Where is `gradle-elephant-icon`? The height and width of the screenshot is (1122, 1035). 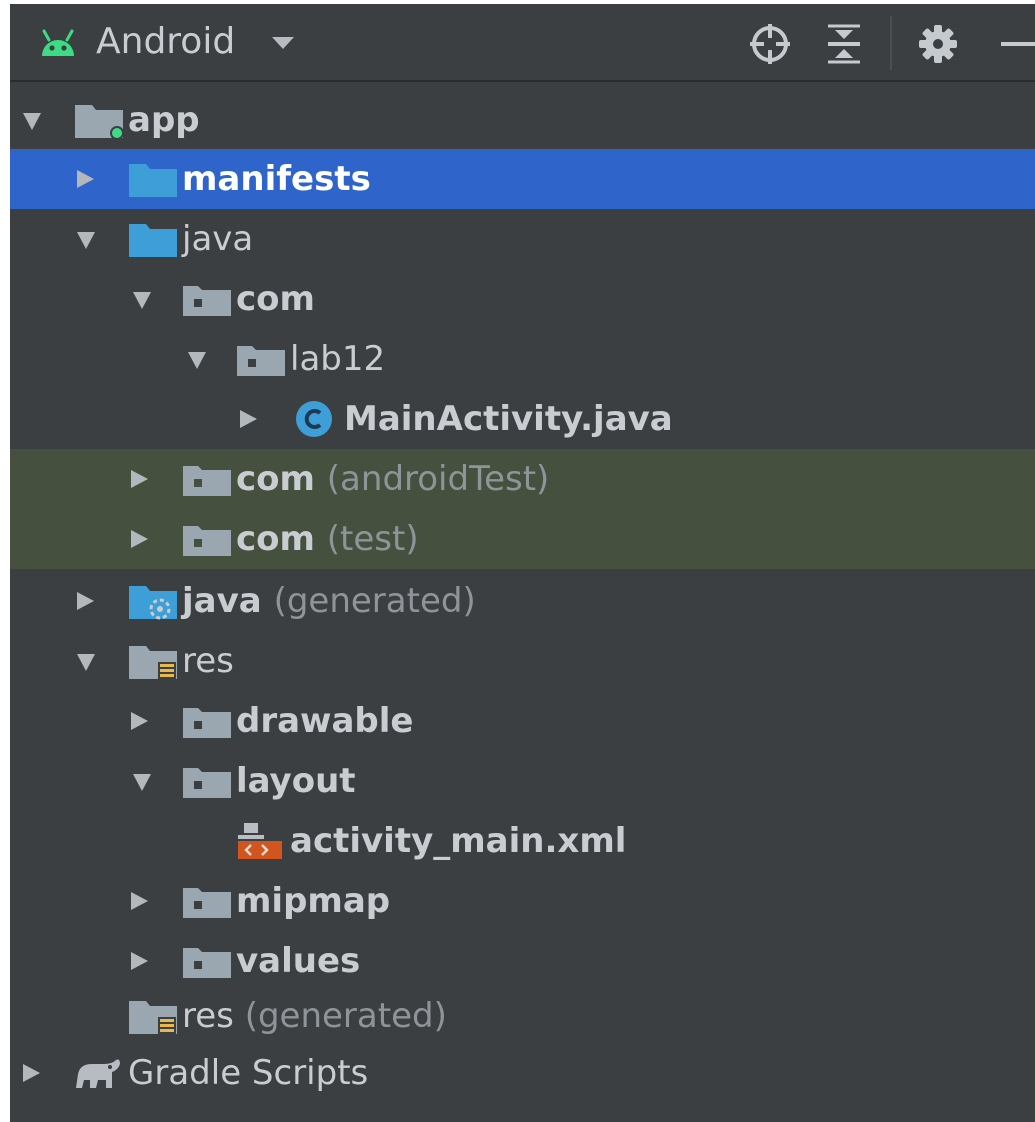 gradle-elephant-icon is located at coordinates (98, 1073).